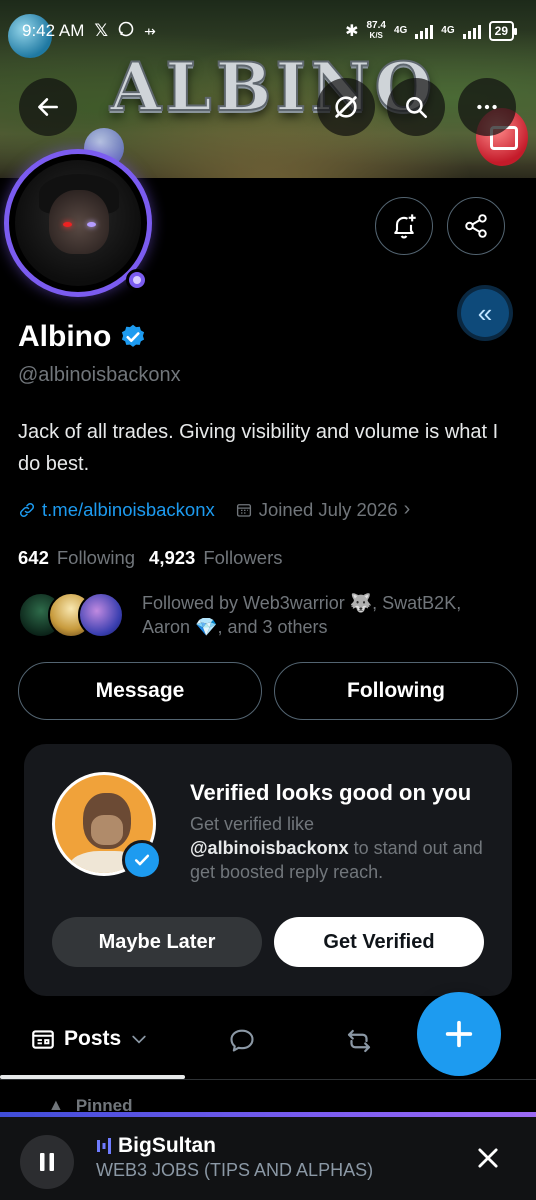 The width and height of the screenshot is (536, 1200). What do you see at coordinates (396, 691) in the screenshot?
I see `following-button: Following` at bounding box center [396, 691].